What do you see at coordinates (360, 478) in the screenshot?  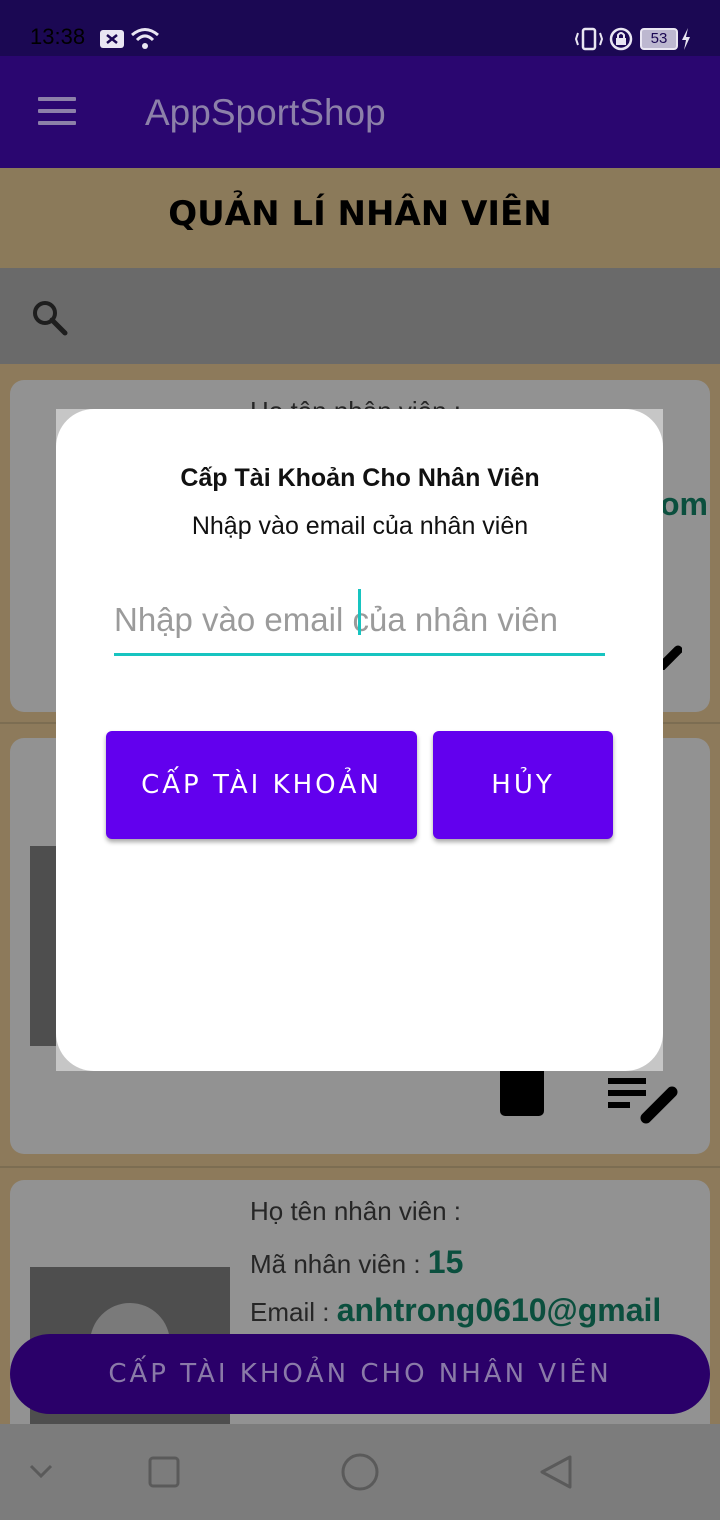 I see `dialog-title: Cấp Tài Khoản Cho Nhân Viên` at bounding box center [360, 478].